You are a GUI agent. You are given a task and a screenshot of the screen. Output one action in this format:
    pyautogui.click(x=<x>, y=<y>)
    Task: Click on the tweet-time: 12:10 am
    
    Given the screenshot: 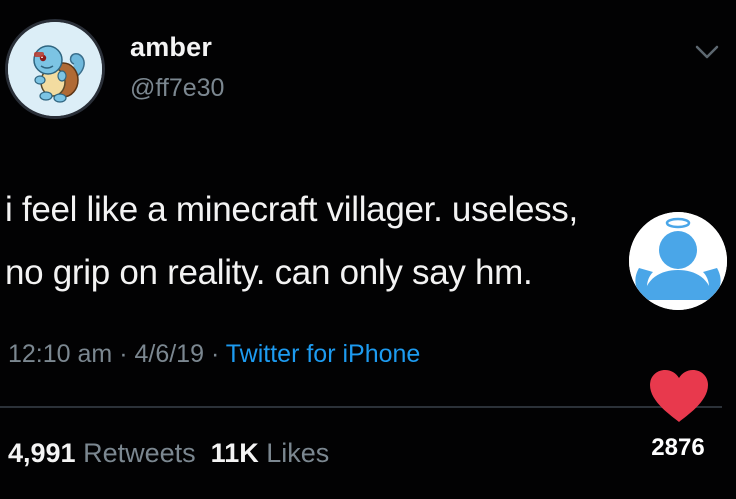 What is the action you would take?
    pyautogui.click(x=60, y=354)
    